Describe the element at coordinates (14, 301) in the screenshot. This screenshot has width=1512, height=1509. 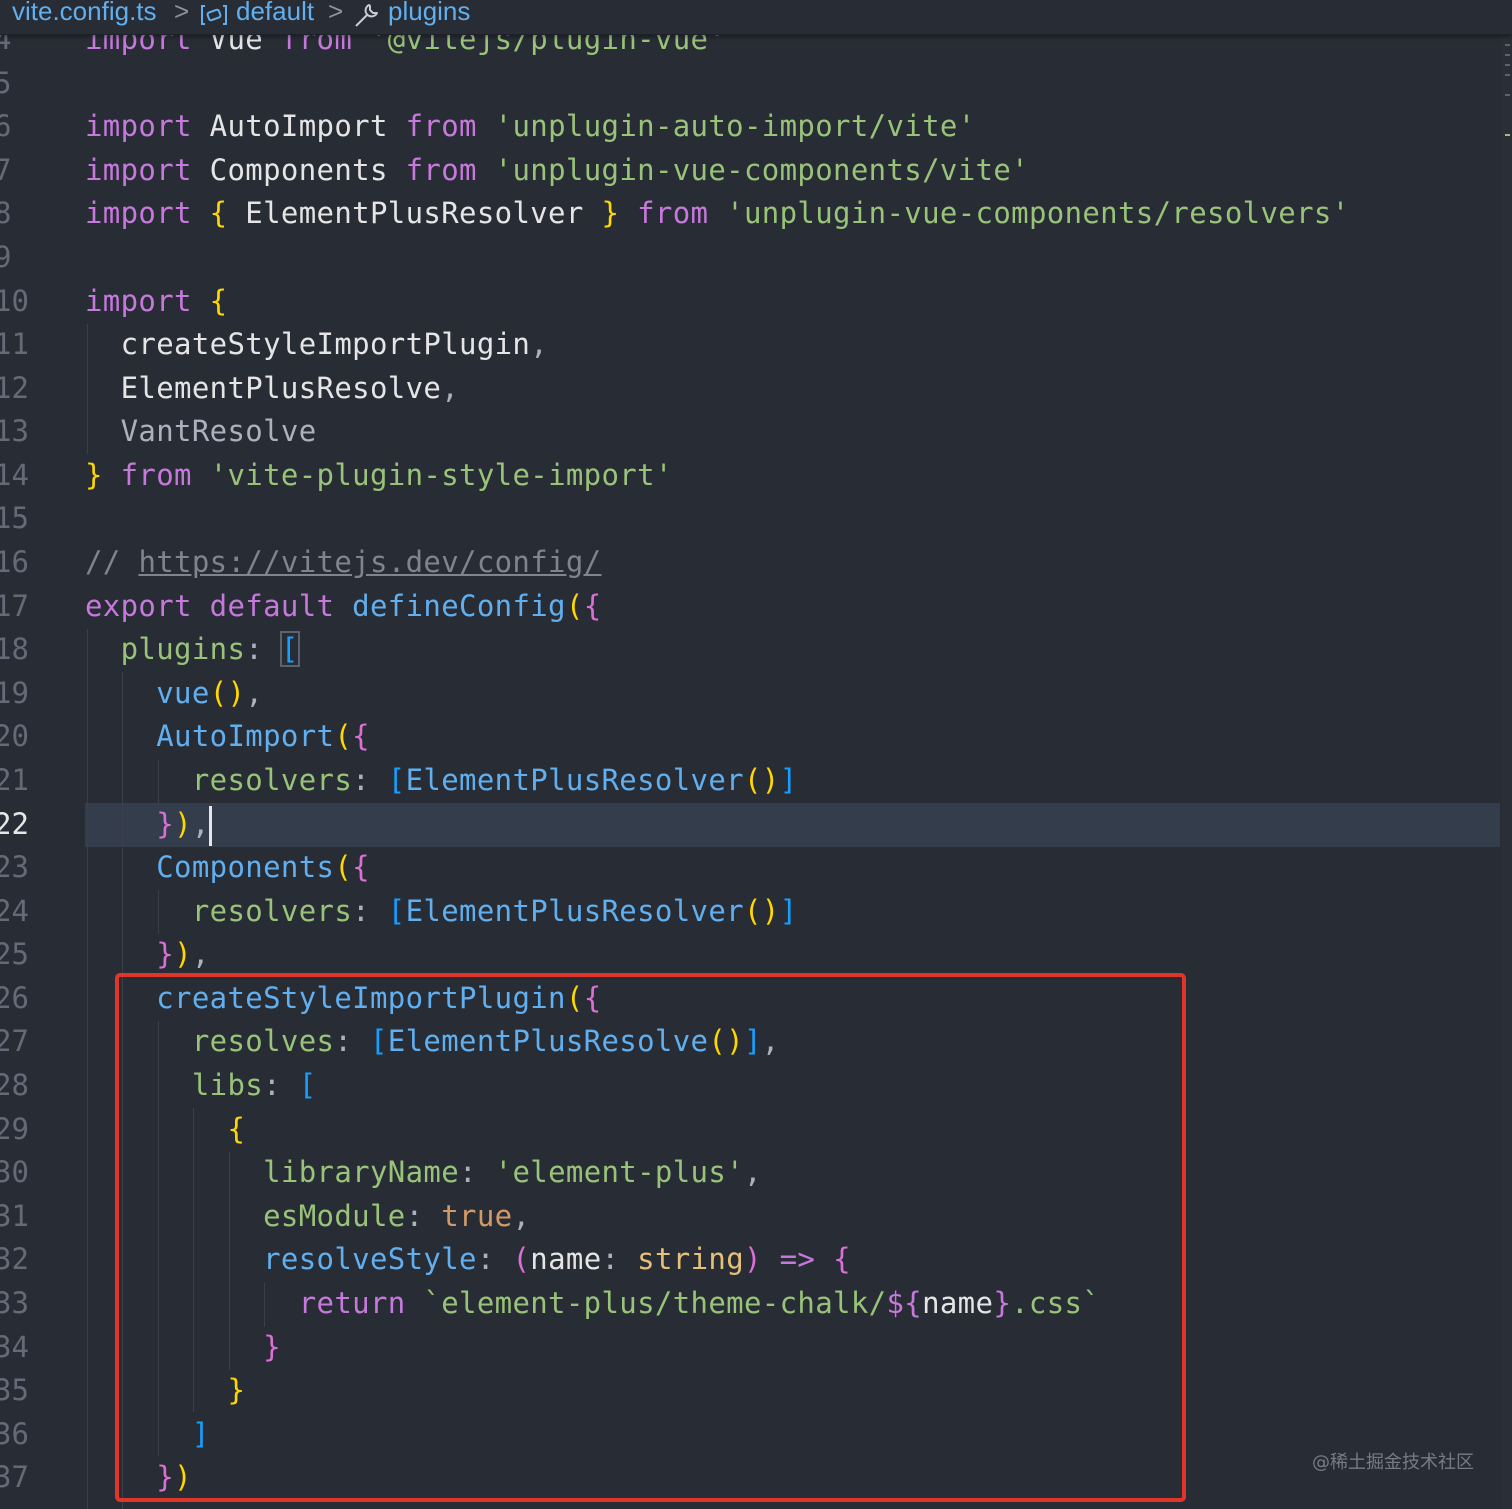
I see `line-number: 10` at that location.